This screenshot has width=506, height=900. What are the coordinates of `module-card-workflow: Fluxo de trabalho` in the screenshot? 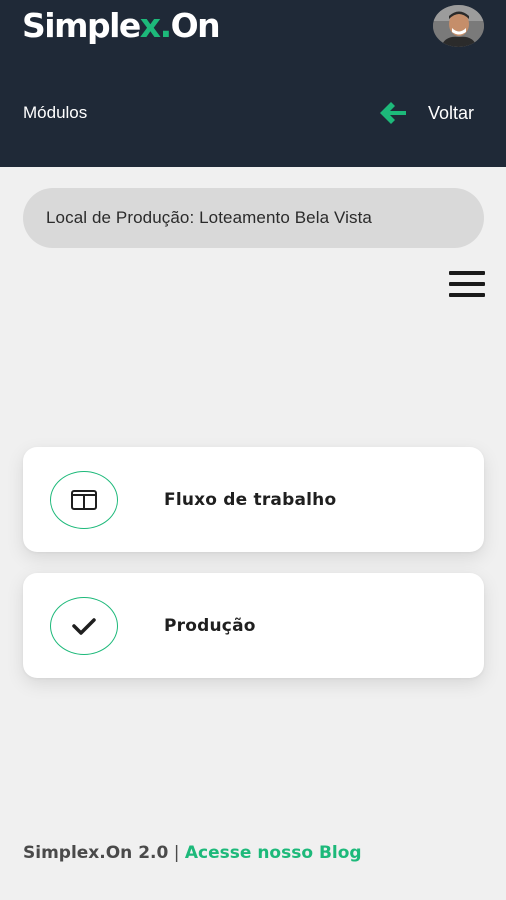 It's located at (253, 499).